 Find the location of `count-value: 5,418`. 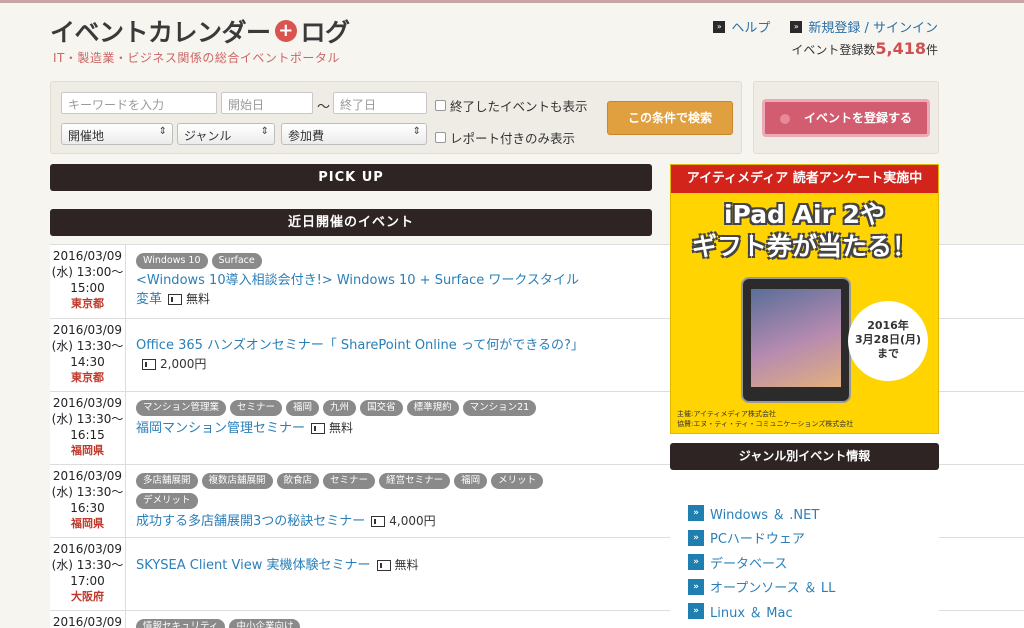

count-value: 5,418 is located at coordinates (900, 48).